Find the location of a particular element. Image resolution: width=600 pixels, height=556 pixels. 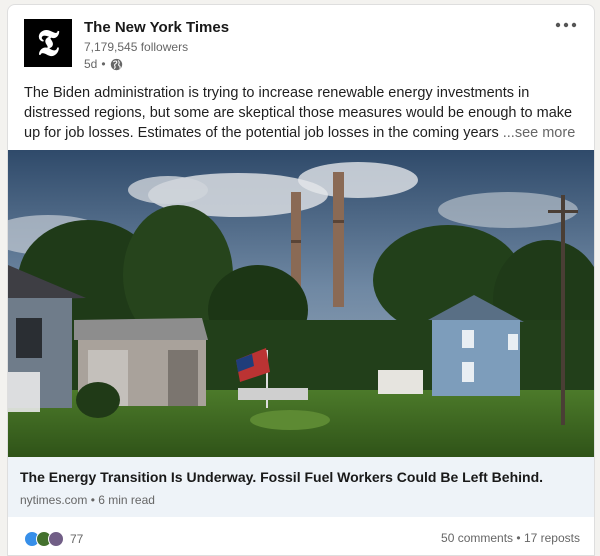

more-options-button is located at coordinates (566, 25).